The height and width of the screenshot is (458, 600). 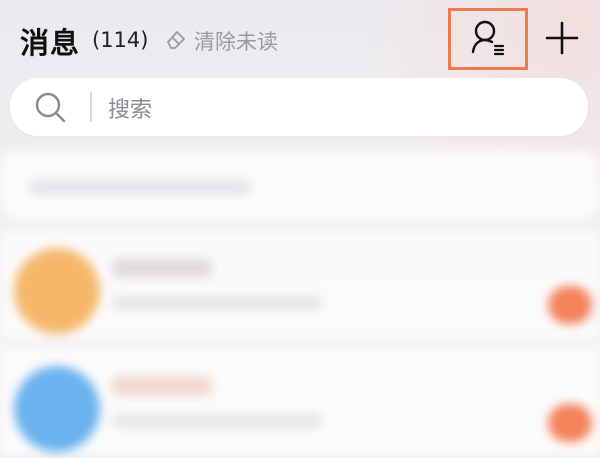 I want to click on search-bar: 搜索, so click(x=299, y=107).